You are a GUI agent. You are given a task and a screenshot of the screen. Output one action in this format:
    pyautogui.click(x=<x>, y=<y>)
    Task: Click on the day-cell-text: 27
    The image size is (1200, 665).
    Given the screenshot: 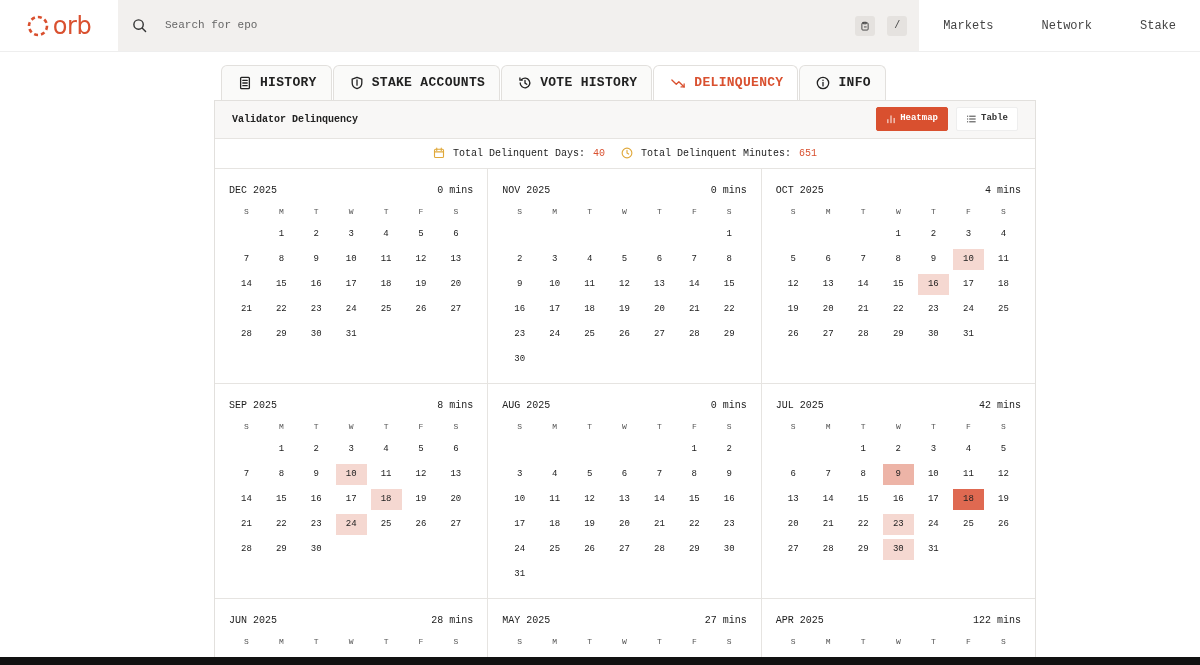 What is the action you would take?
    pyautogui.click(x=456, y=524)
    